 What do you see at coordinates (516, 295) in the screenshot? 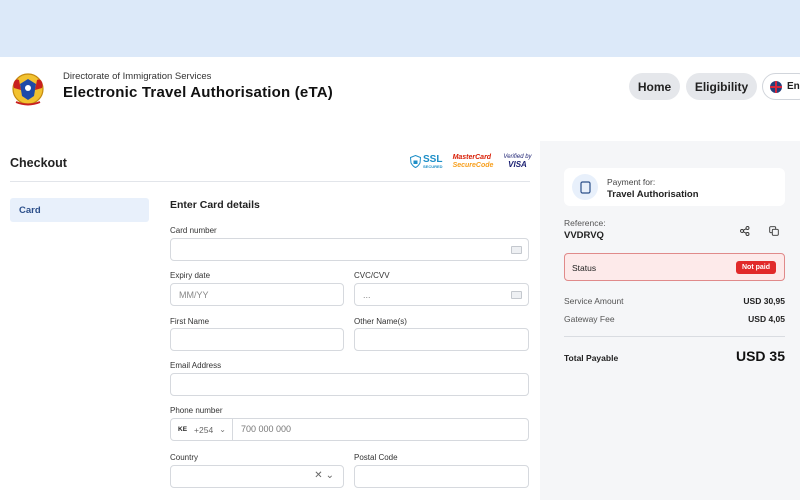
I see `cvc-card-icon` at bounding box center [516, 295].